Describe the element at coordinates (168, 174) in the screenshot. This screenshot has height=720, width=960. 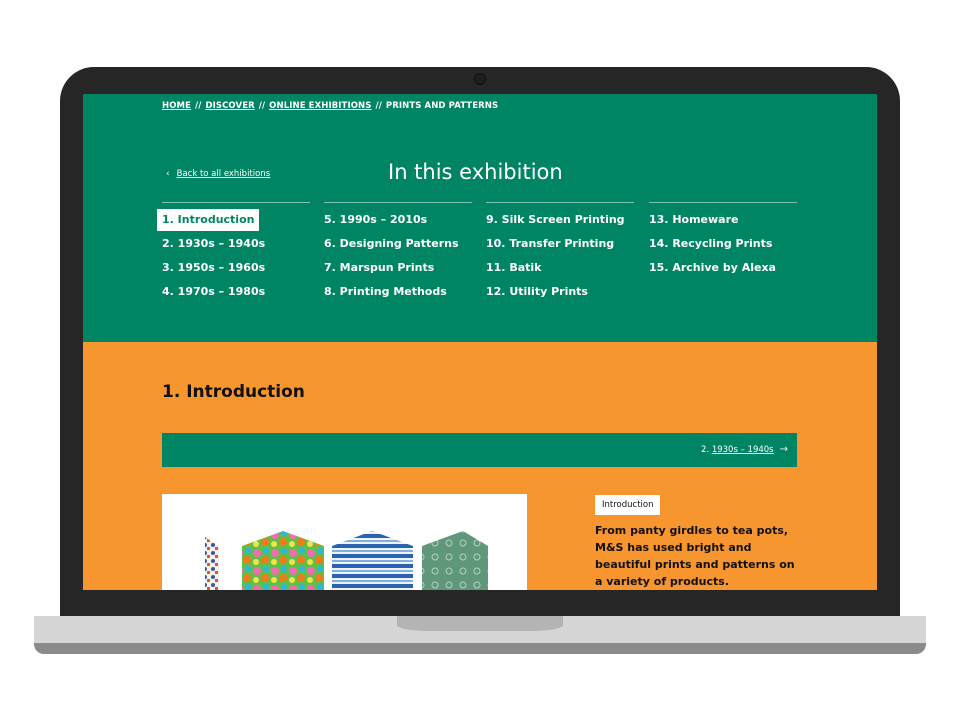
I see `chevron-left-icon: ‹` at that location.